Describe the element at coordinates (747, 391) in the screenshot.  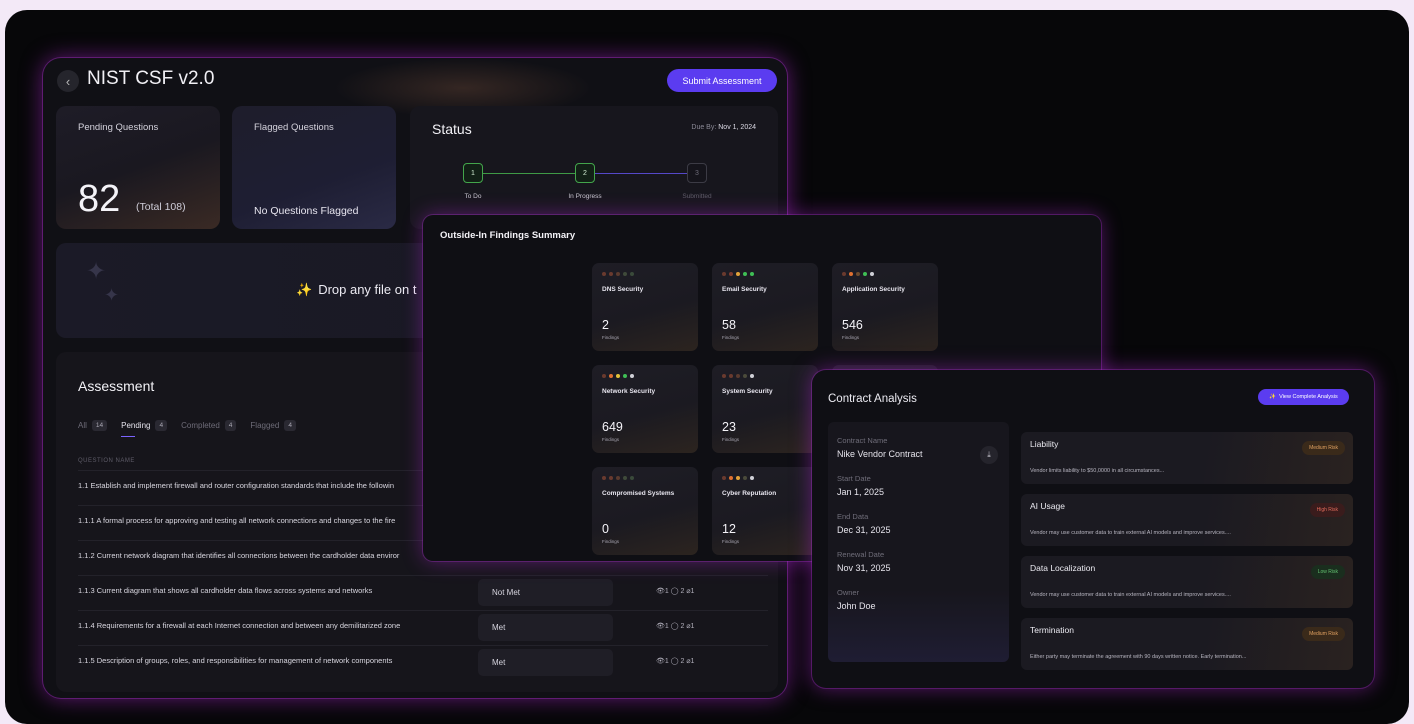
I see `finding-category: System Security` at that location.